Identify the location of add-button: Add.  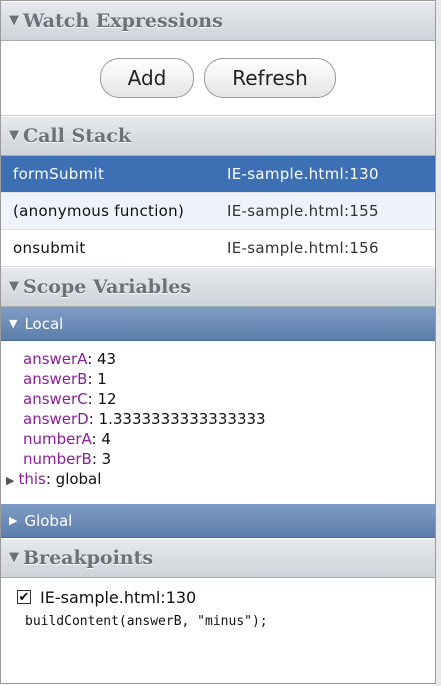
(147, 78).